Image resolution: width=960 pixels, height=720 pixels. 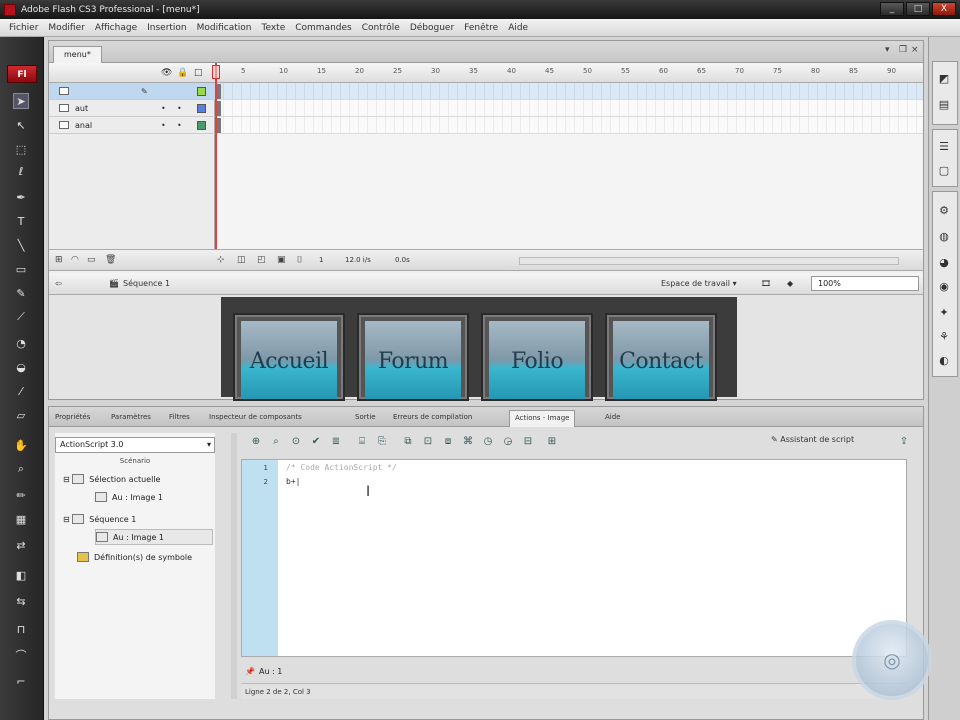 I want to click on onion-markers-icon: ⌷, so click(x=299, y=260).